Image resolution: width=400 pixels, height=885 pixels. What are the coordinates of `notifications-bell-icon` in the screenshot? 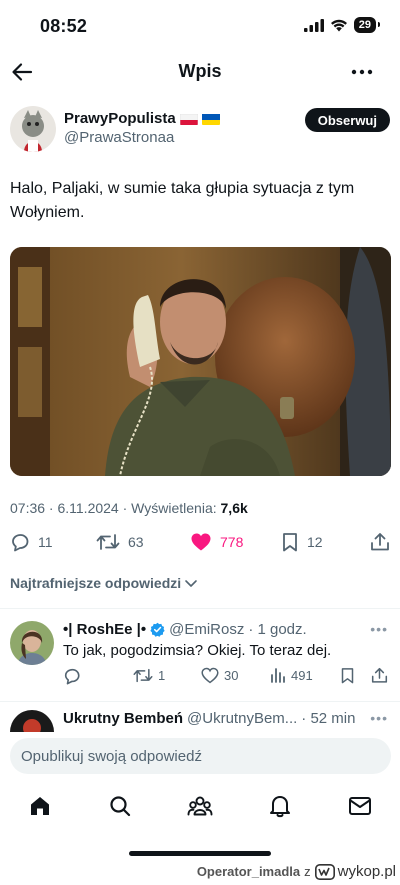 It's located at (280, 807).